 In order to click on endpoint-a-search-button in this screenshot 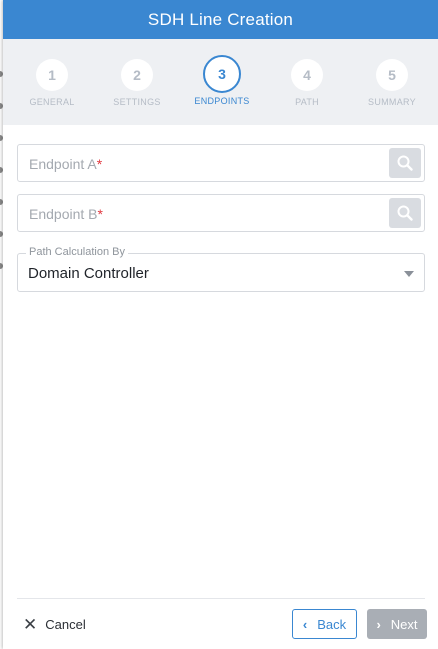, I will do `click(405, 163)`.